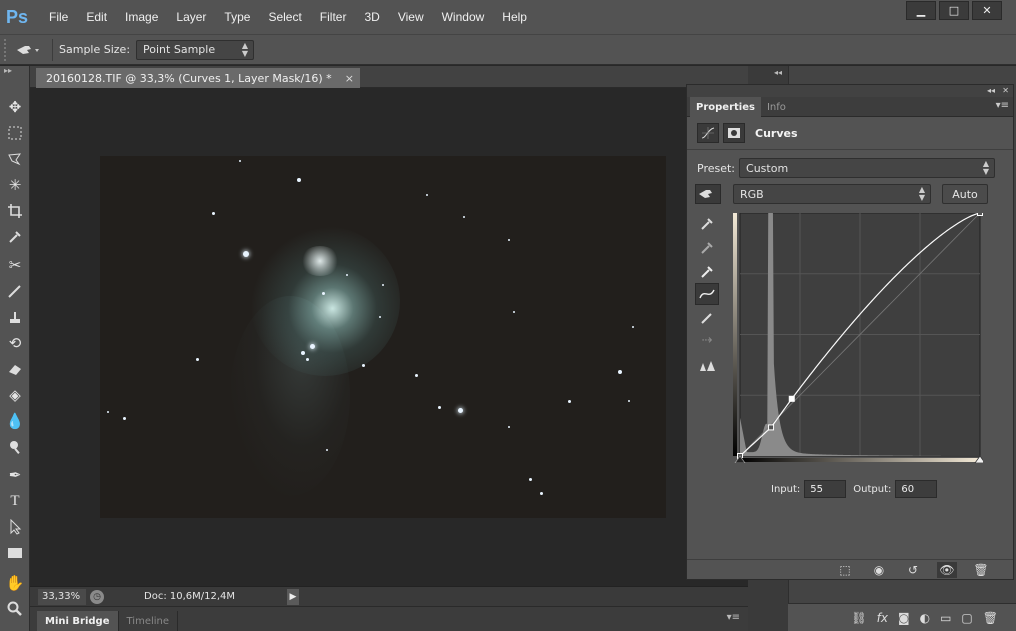 The height and width of the screenshot is (631, 1016). Describe the element at coordinates (195, 49) in the screenshot. I see `sample-size-select: Point Sample ▲ ▼` at that location.